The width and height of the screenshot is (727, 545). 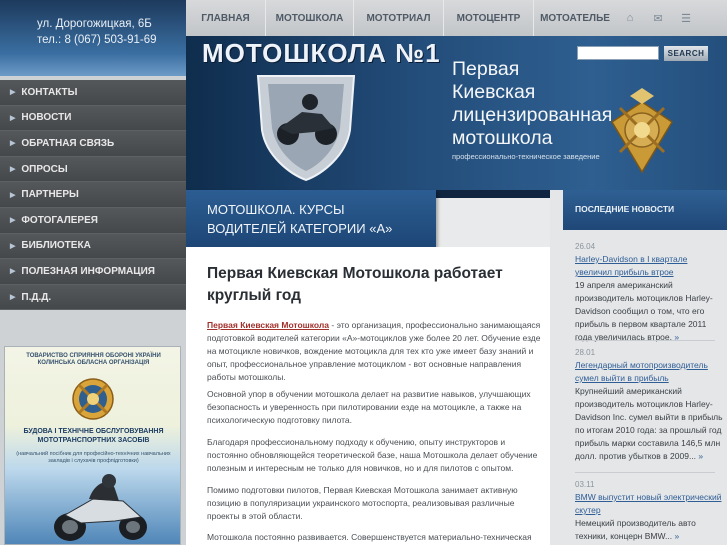 I want to click on search-button: SEARCH, so click(x=686, y=53).